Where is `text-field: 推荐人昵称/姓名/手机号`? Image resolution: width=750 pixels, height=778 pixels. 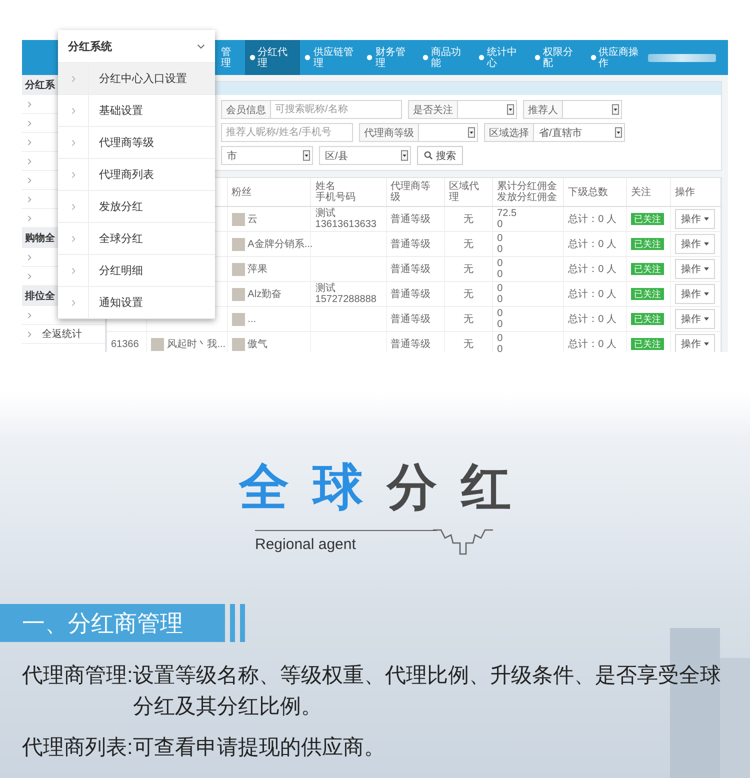
text-field: 推荐人昵称/姓名/手机号 is located at coordinates (287, 132).